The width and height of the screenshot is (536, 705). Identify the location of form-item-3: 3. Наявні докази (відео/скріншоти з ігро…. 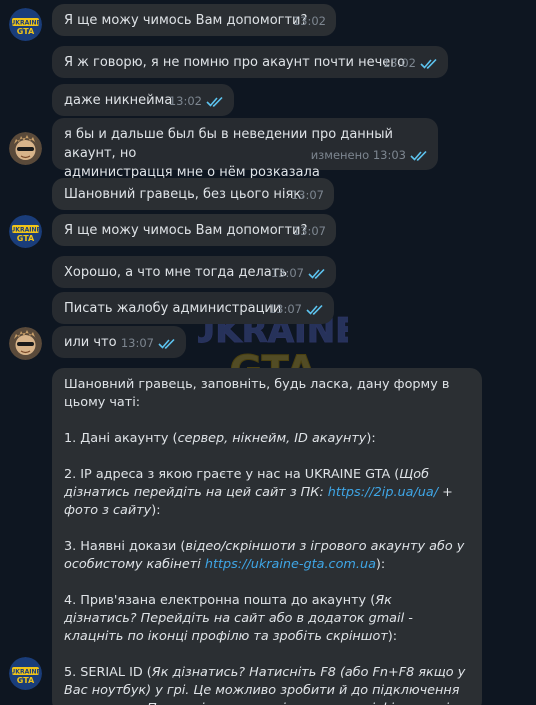
(264, 555).